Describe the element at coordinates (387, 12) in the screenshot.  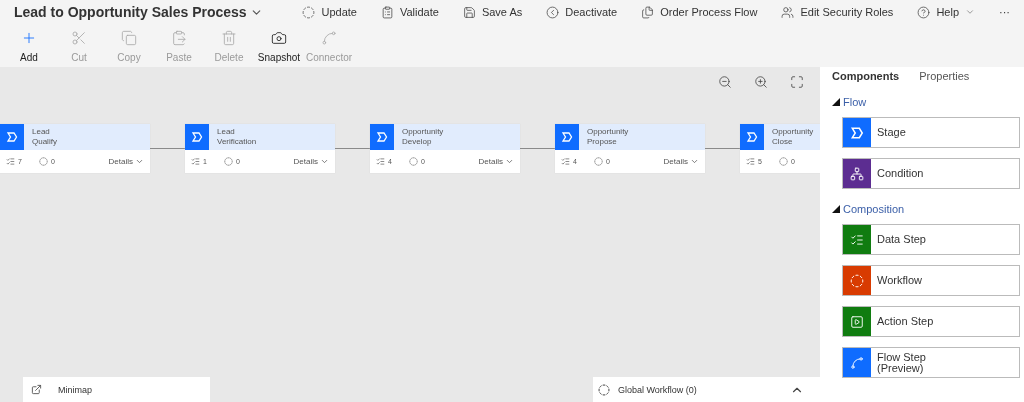
I see `clipboard-icon` at that location.